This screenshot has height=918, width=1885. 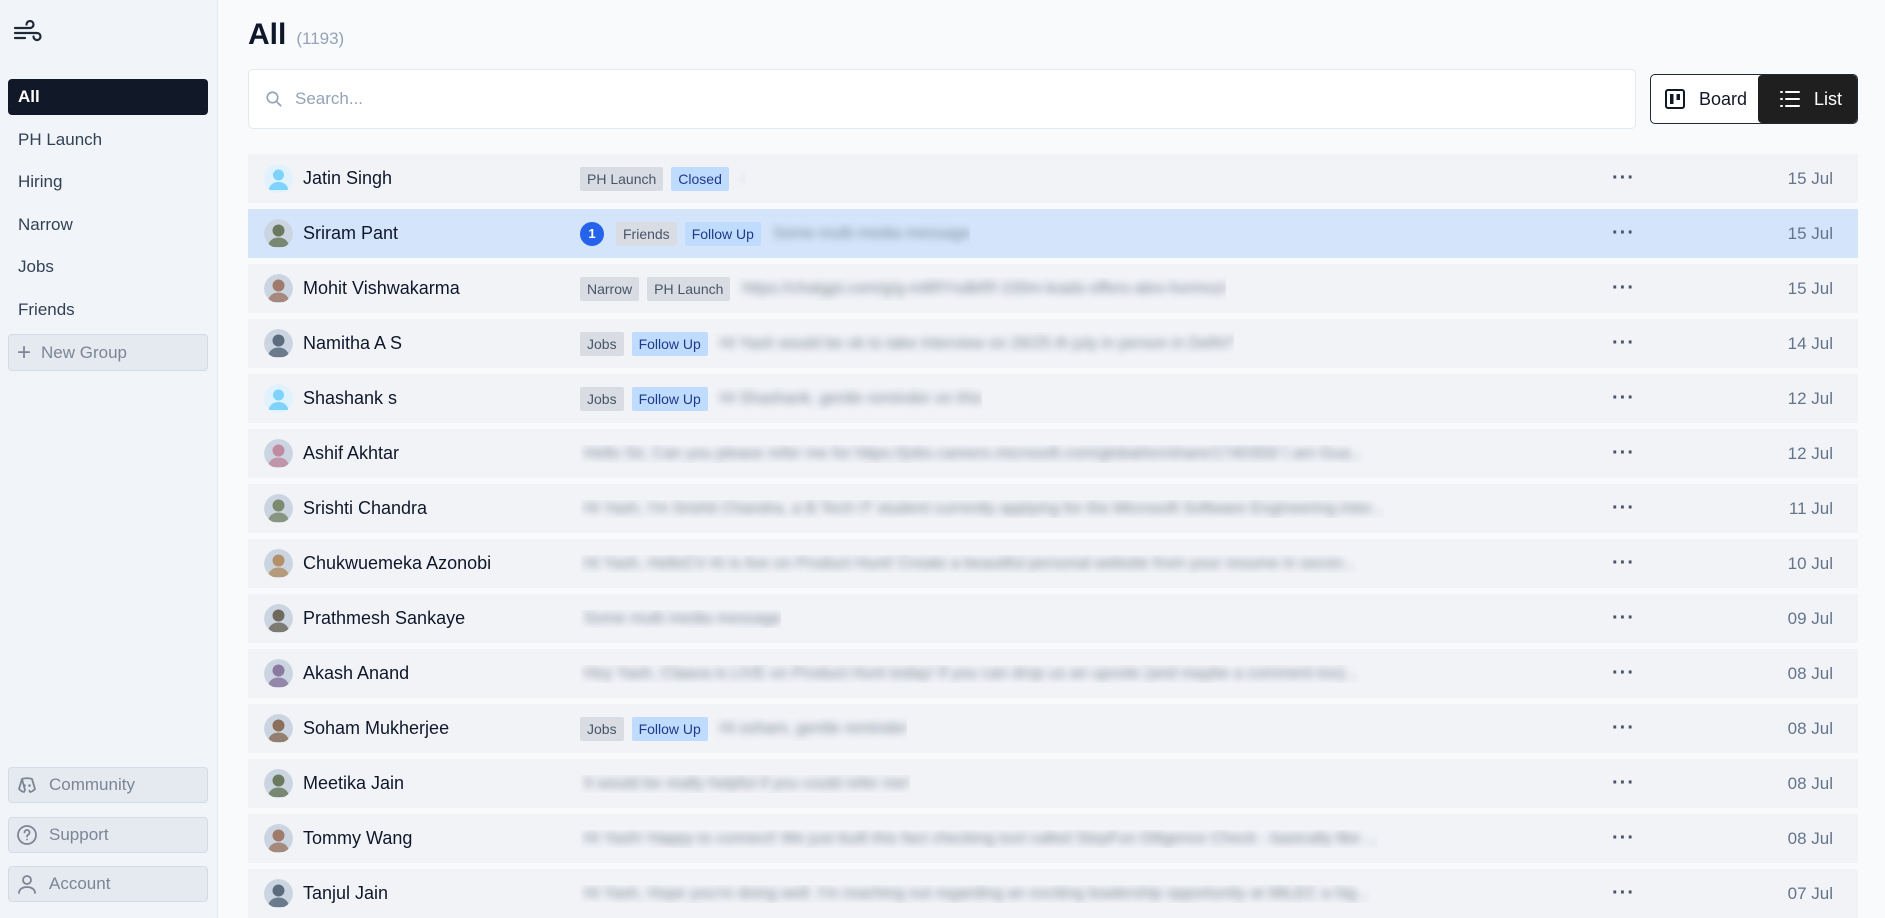 I want to click on row-meta: PH Launch Closed -, so click(x=663, y=178).